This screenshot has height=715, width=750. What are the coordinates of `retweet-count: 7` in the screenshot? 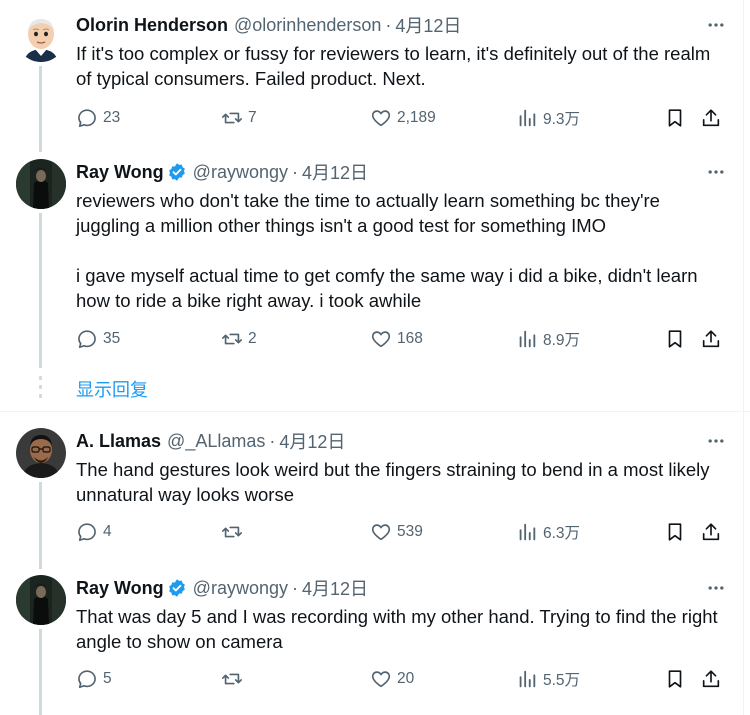 It's located at (252, 117).